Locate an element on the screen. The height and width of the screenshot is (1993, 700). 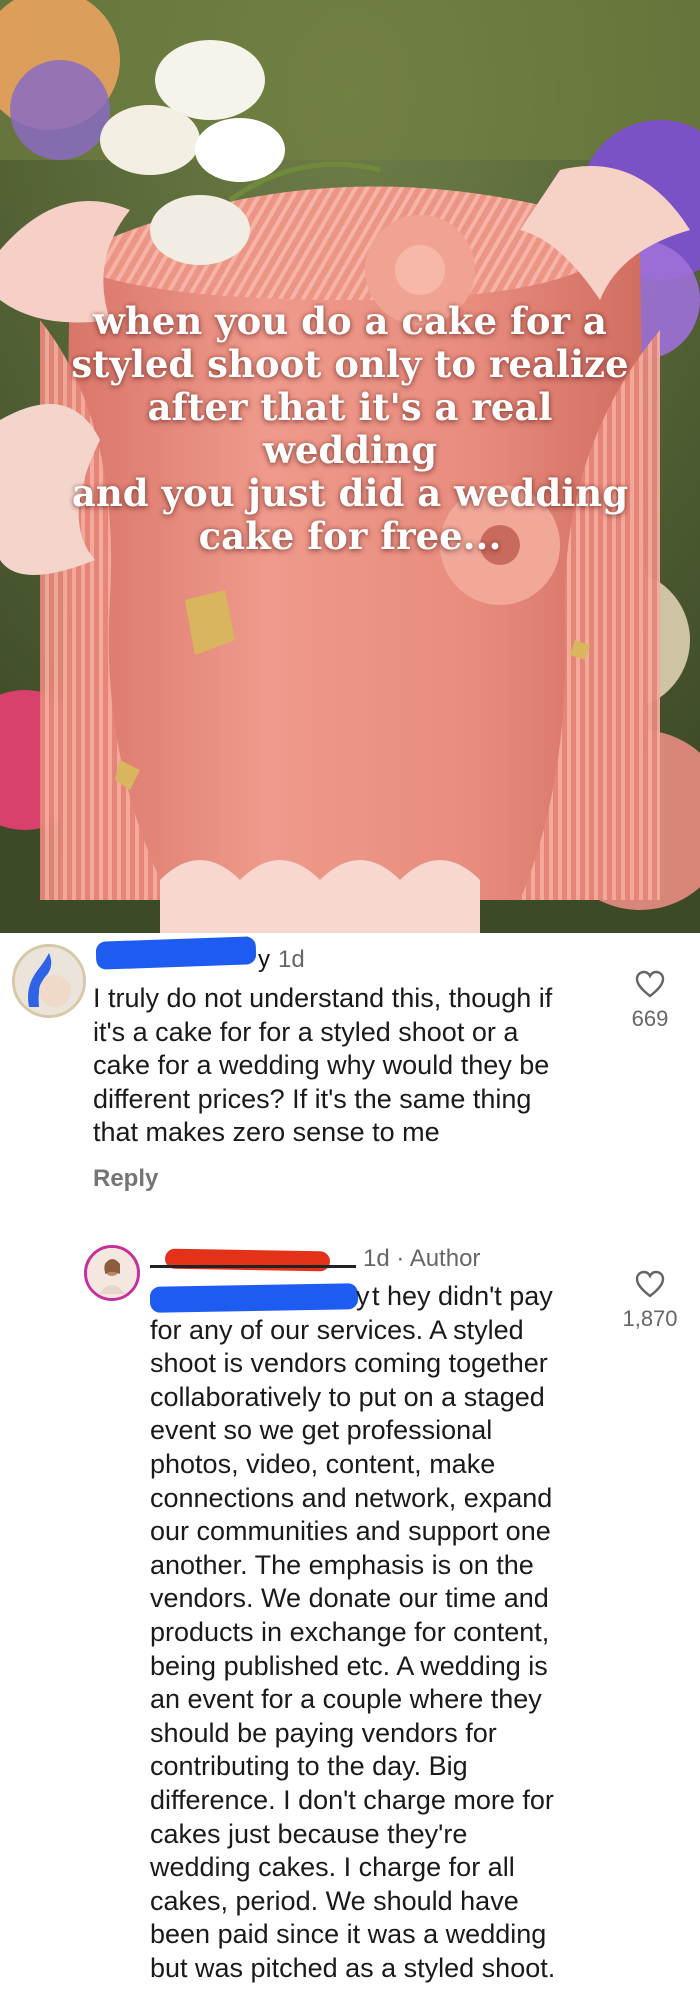
reply-button: Reply is located at coordinates (125, 1179).